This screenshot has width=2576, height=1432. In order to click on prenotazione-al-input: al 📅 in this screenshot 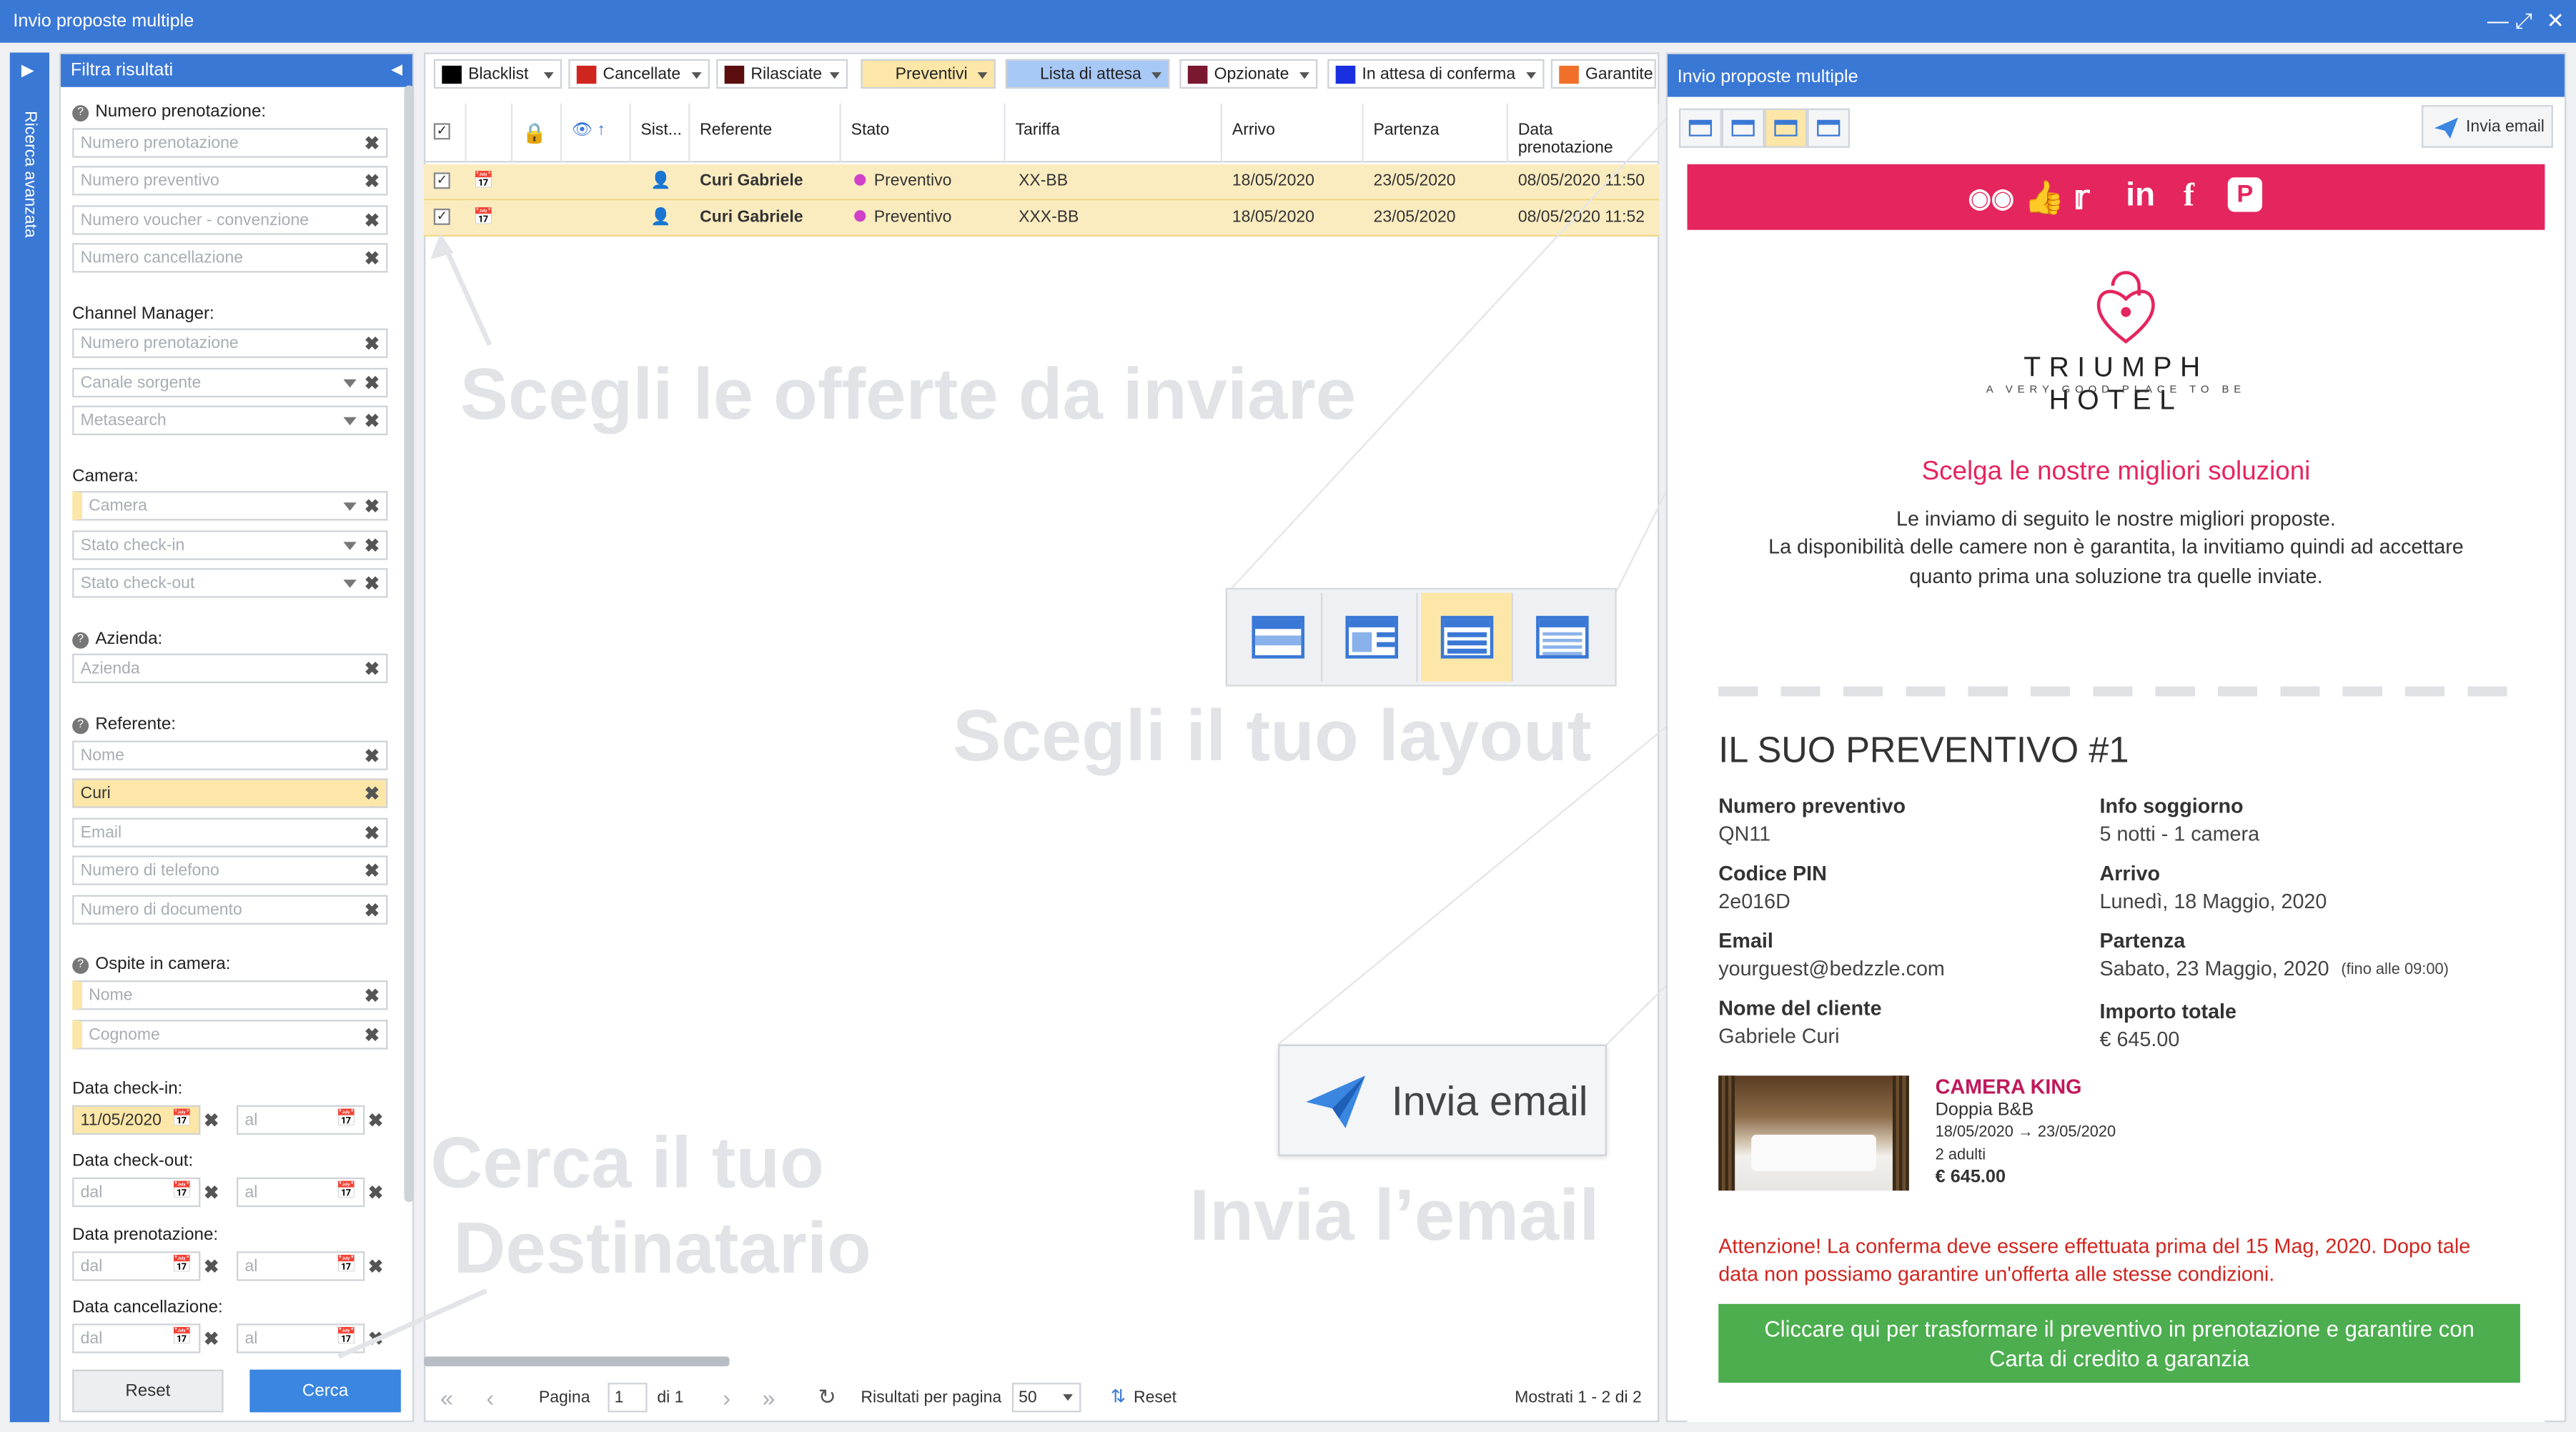, I will do `click(301, 1266)`.